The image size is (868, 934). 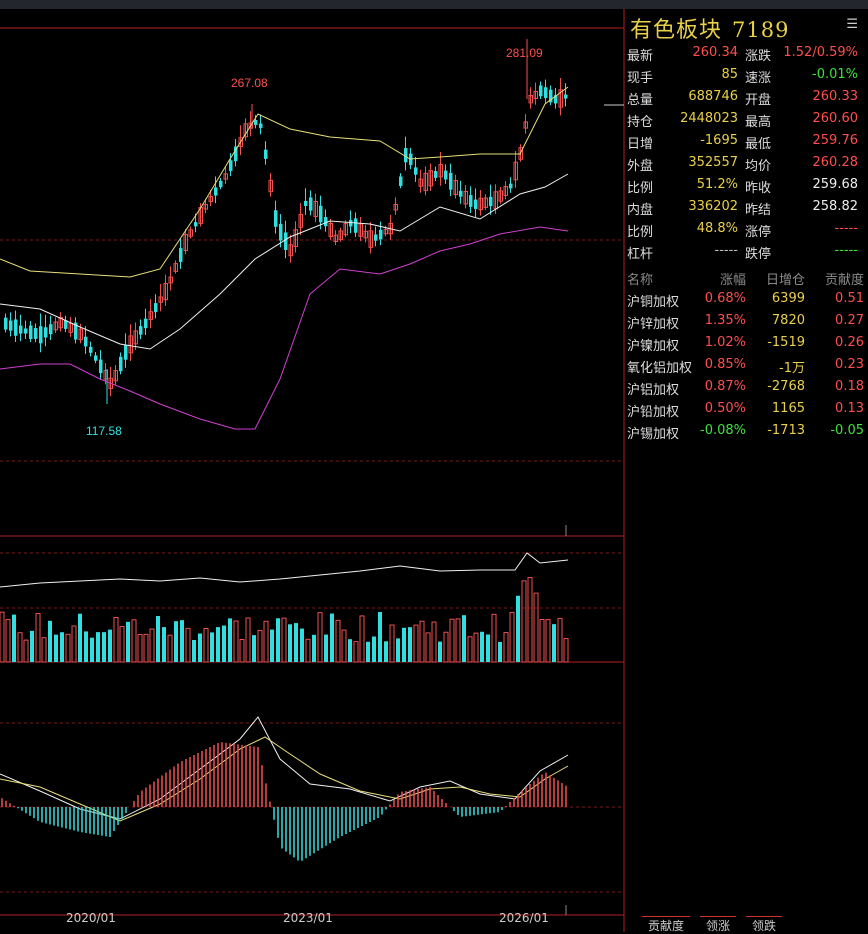 What do you see at coordinates (758, 210) in the screenshot?
I see `quote-label: 昨结` at bounding box center [758, 210].